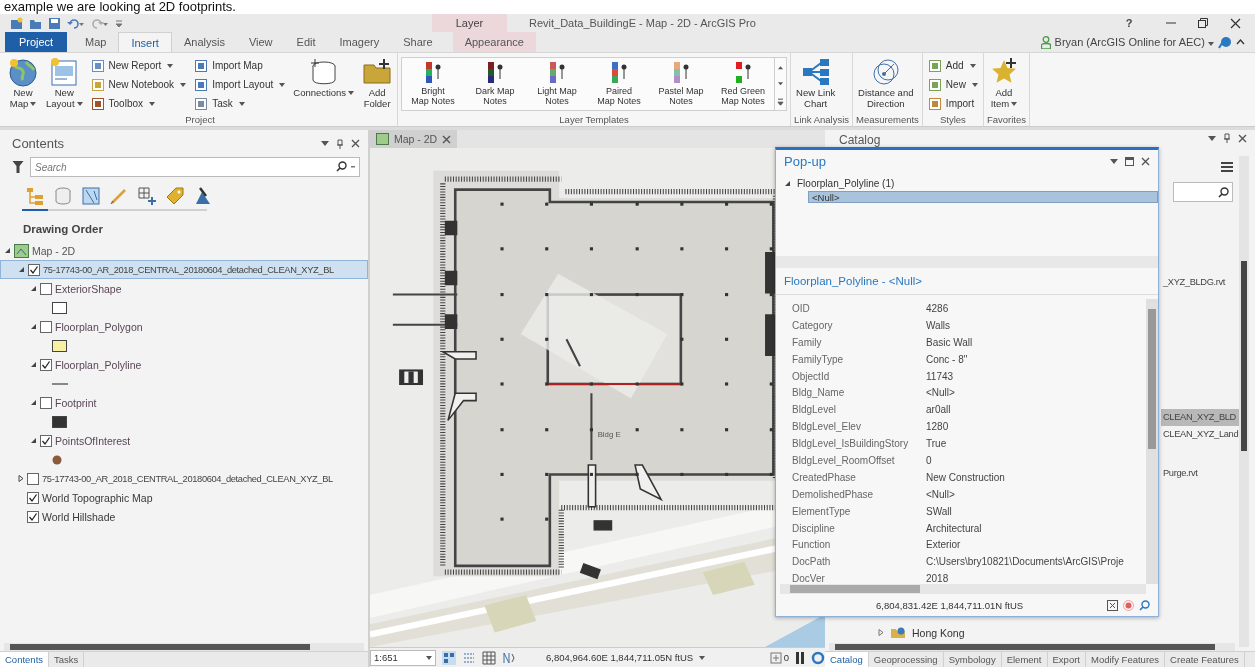 The height and width of the screenshot is (667, 1255). What do you see at coordinates (341, 166) in the screenshot?
I see `search-icon` at bounding box center [341, 166].